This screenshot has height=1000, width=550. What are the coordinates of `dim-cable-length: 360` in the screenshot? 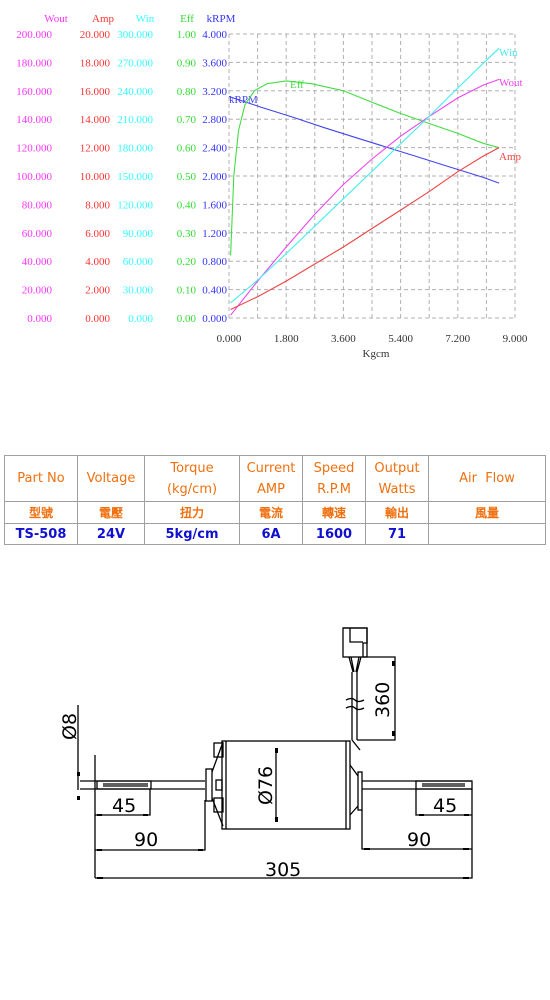 It's located at (383, 700).